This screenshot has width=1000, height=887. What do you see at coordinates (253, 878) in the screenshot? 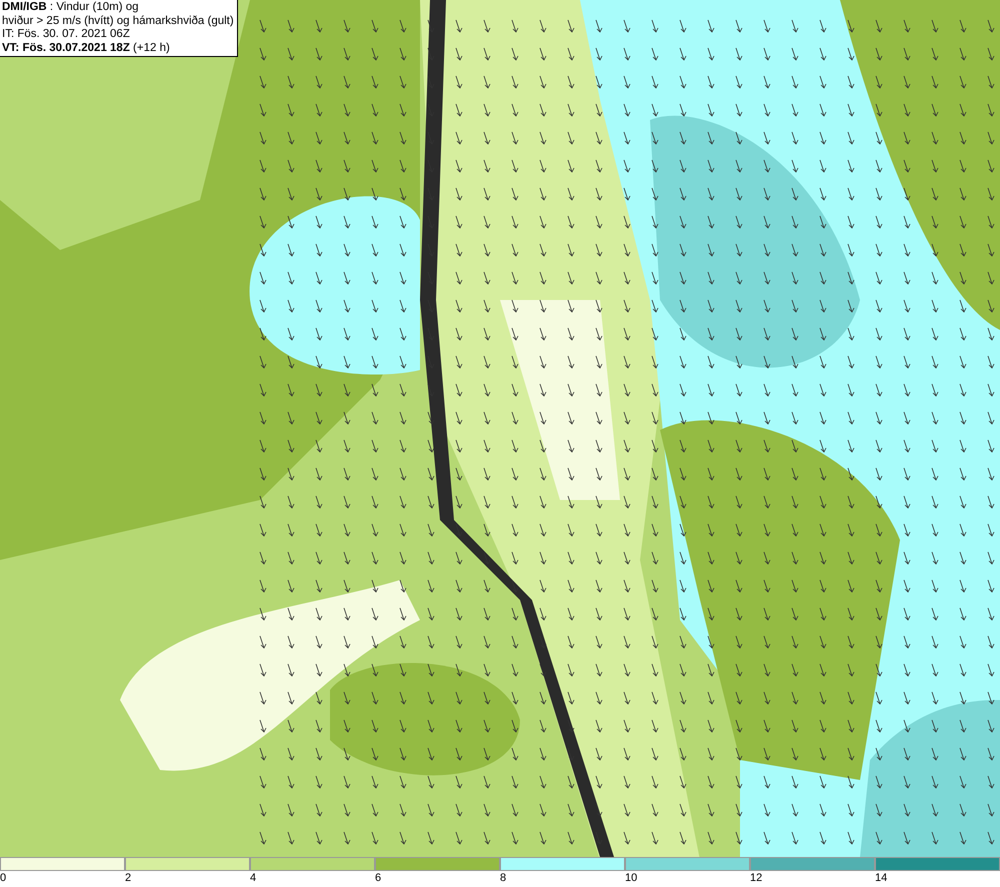
I see `legend-label: 4` at bounding box center [253, 878].